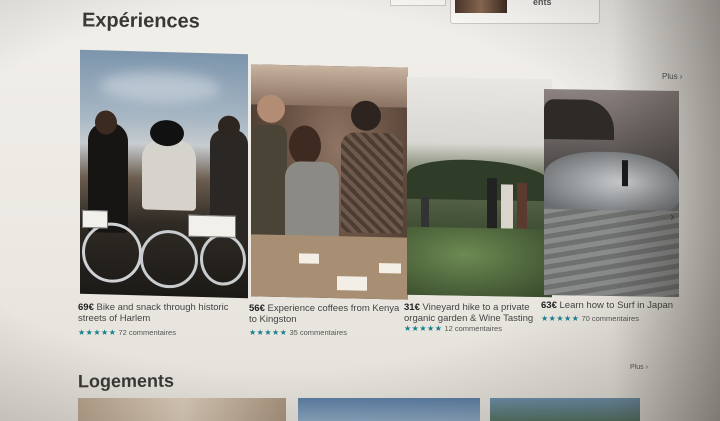  What do you see at coordinates (318, 332) in the screenshot?
I see `review-count-2: 35 commentaires` at bounding box center [318, 332].